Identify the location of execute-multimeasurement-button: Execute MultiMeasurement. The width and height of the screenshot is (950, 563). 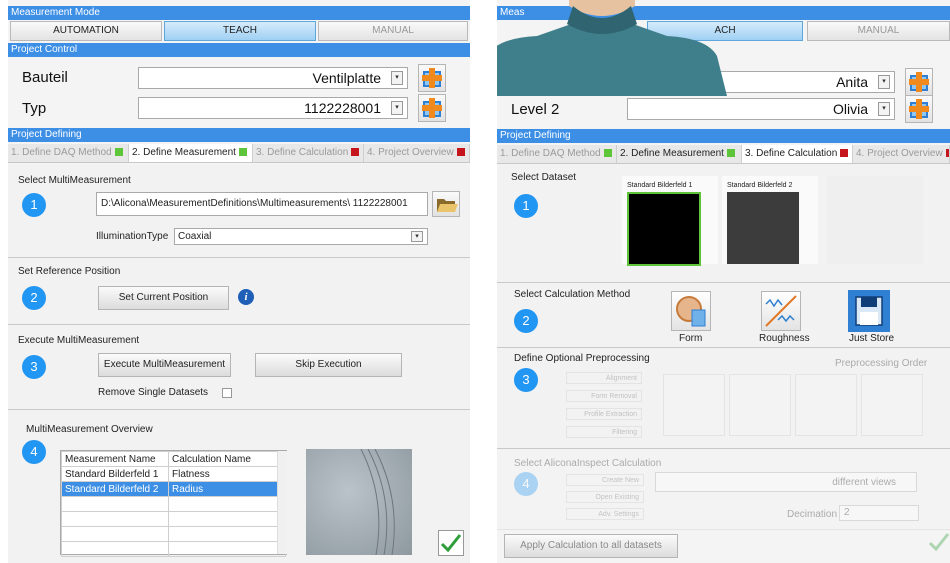
(164, 365).